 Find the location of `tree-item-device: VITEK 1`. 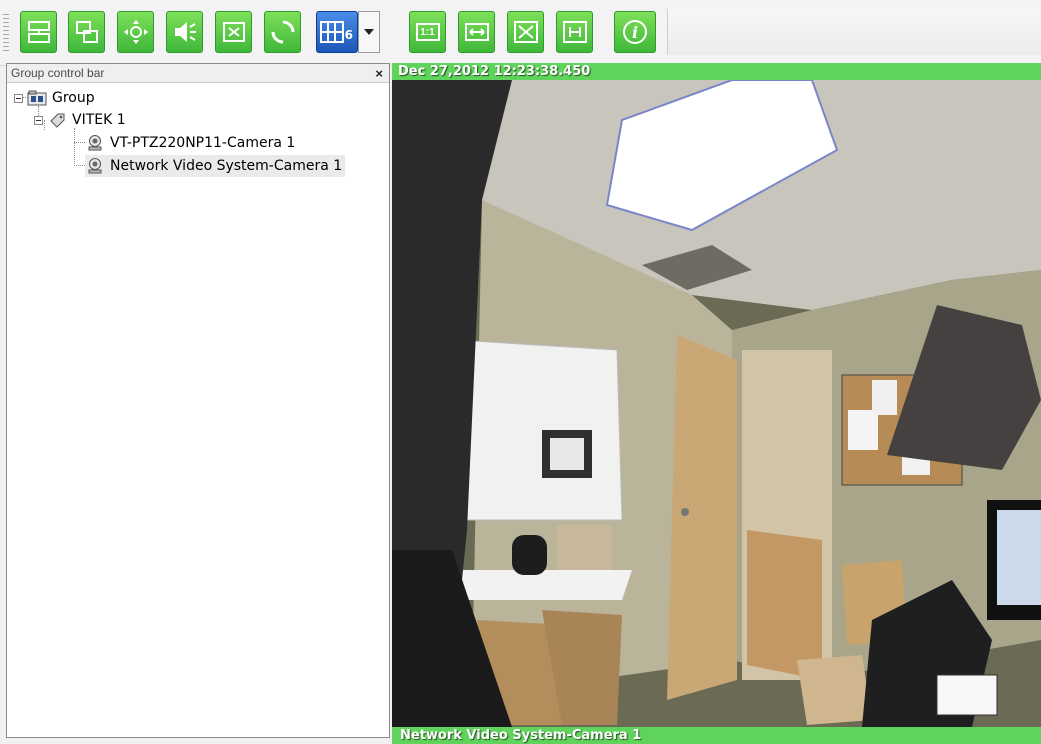

tree-item-device: VITEK 1 is located at coordinates (80, 120).